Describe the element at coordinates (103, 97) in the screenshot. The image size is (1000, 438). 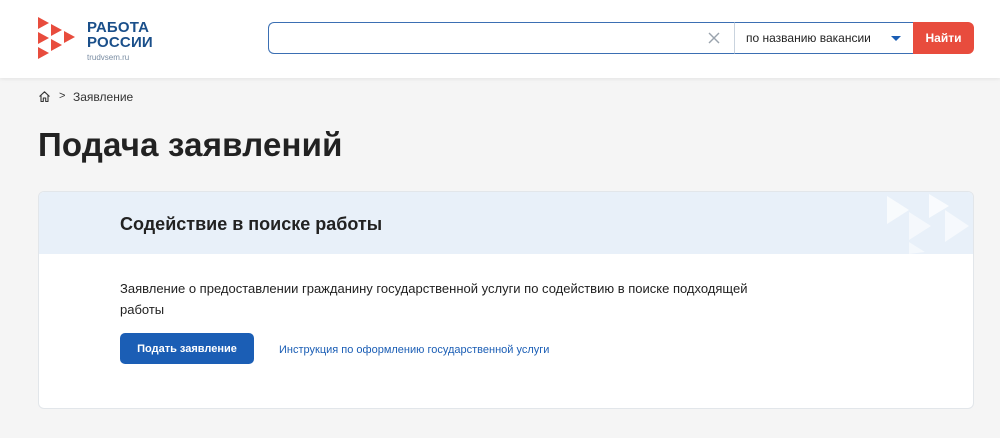
I see `breadcrumb-current: Заявление` at that location.